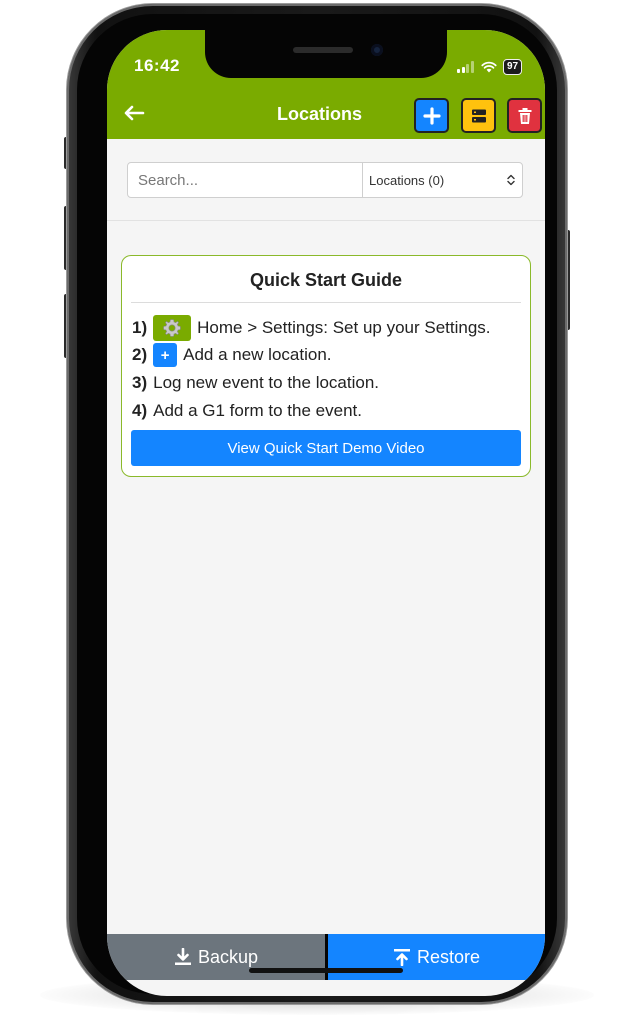 The height and width of the screenshot is (1024, 634). What do you see at coordinates (140, 354) in the screenshot?
I see `step-number: 2)` at bounding box center [140, 354].